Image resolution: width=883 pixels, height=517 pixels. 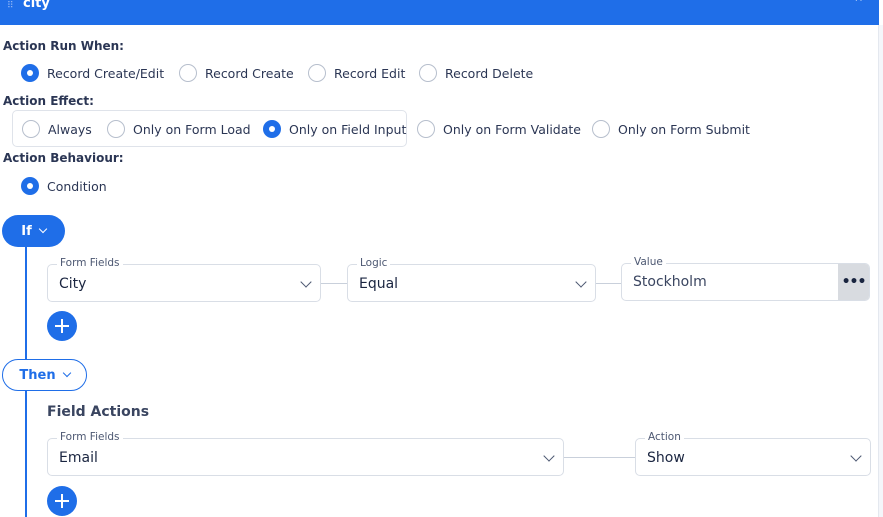 What do you see at coordinates (98, 412) in the screenshot?
I see `field-actions-title: Field Actions` at bounding box center [98, 412].